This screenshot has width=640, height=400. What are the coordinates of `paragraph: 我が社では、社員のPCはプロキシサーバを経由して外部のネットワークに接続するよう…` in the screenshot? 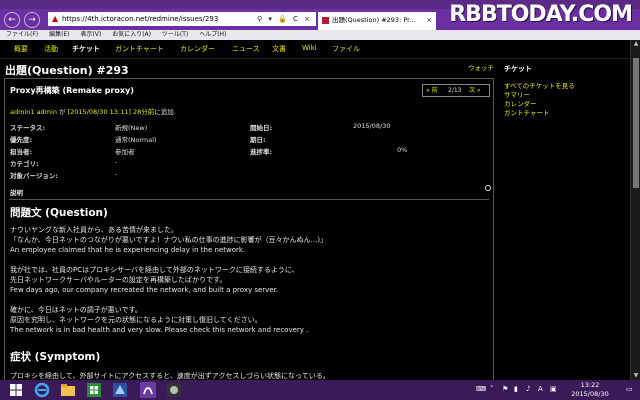 It's located at (154, 280).